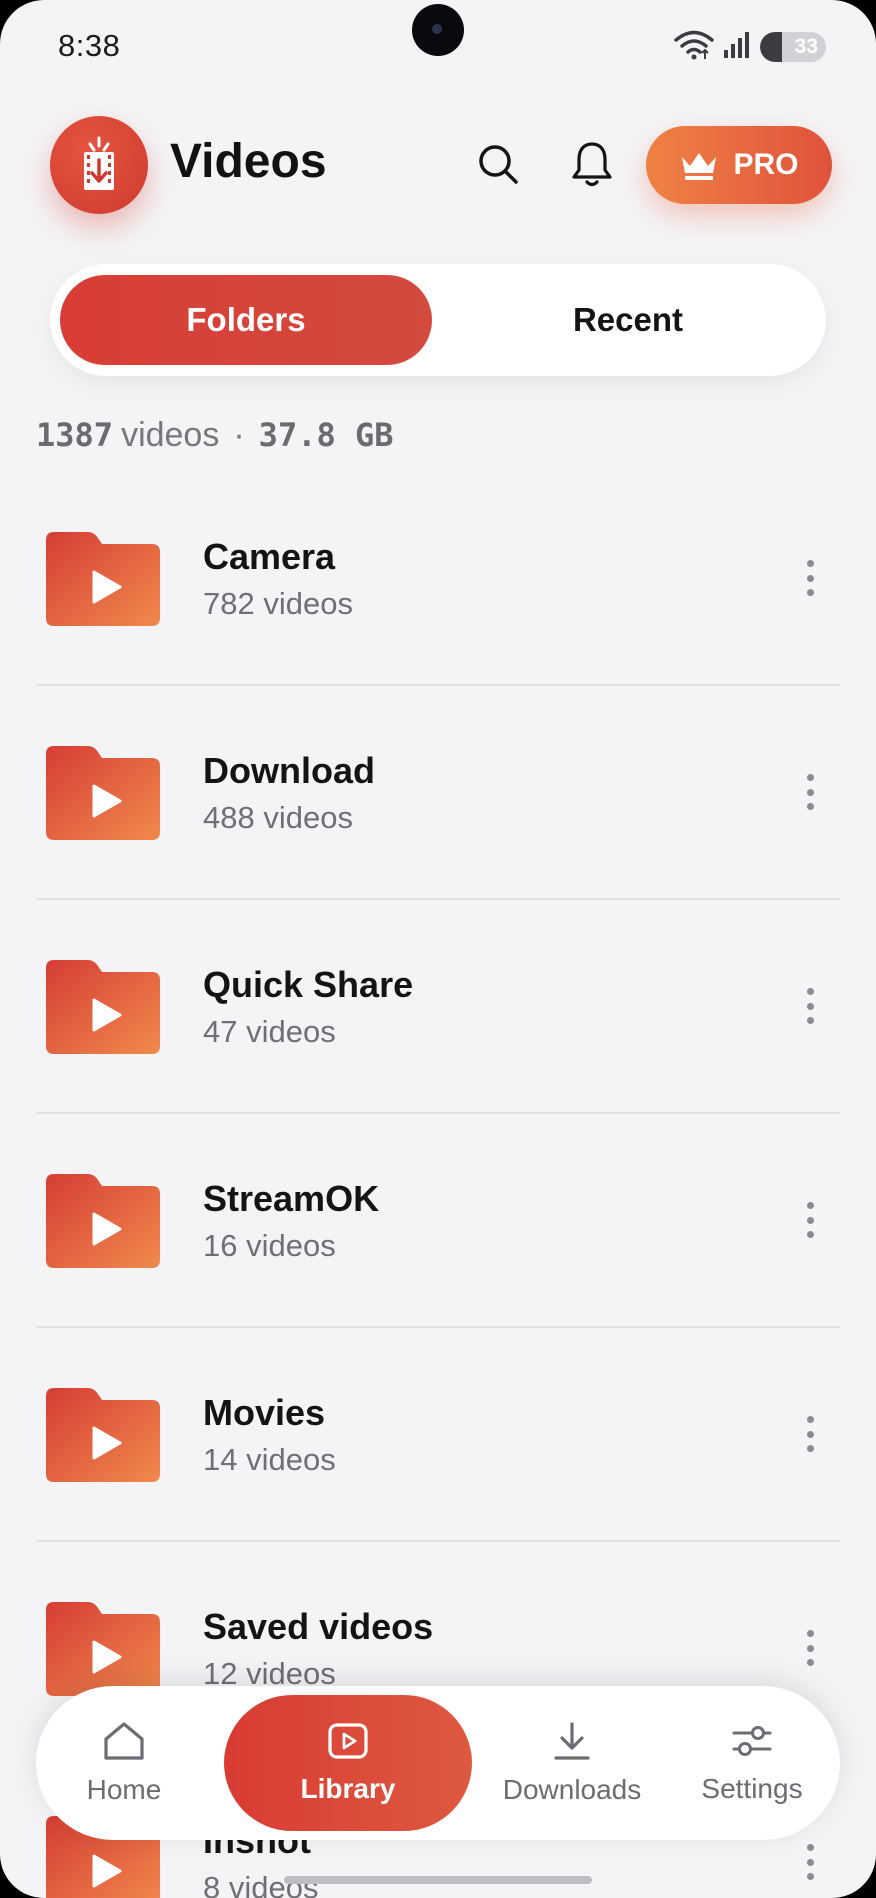  What do you see at coordinates (752, 1788) in the screenshot?
I see `nav-settings-label: Settings` at bounding box center [752, 1788].